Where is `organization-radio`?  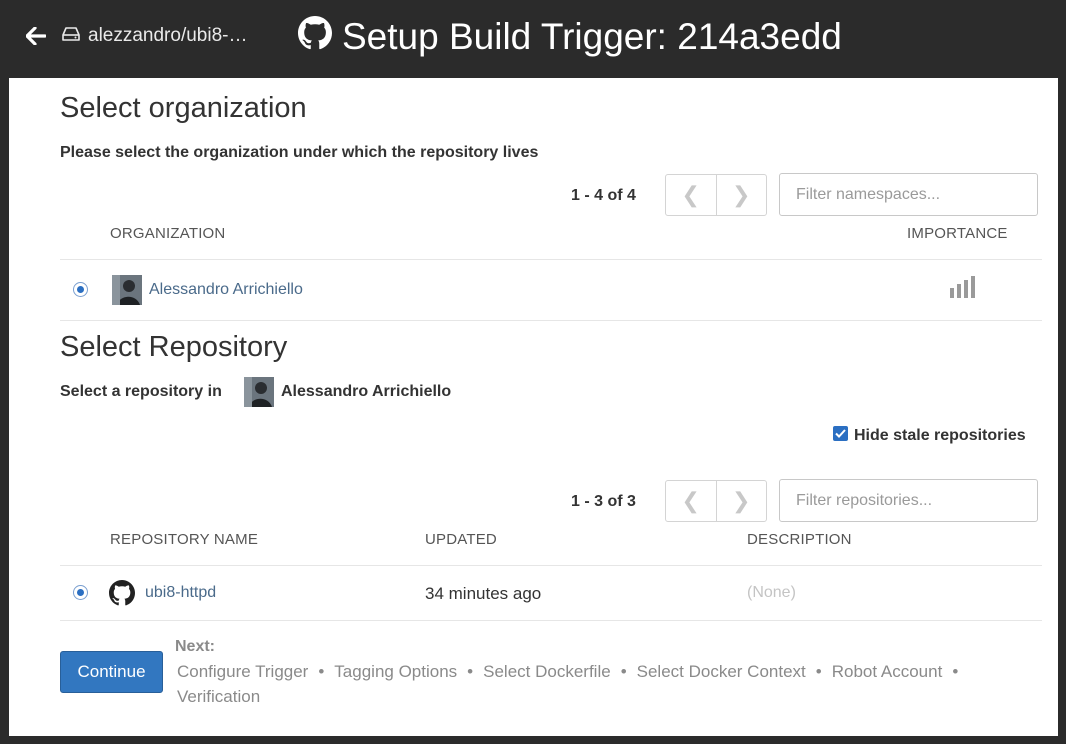
organization-radio is located at coordinates (80, 289).